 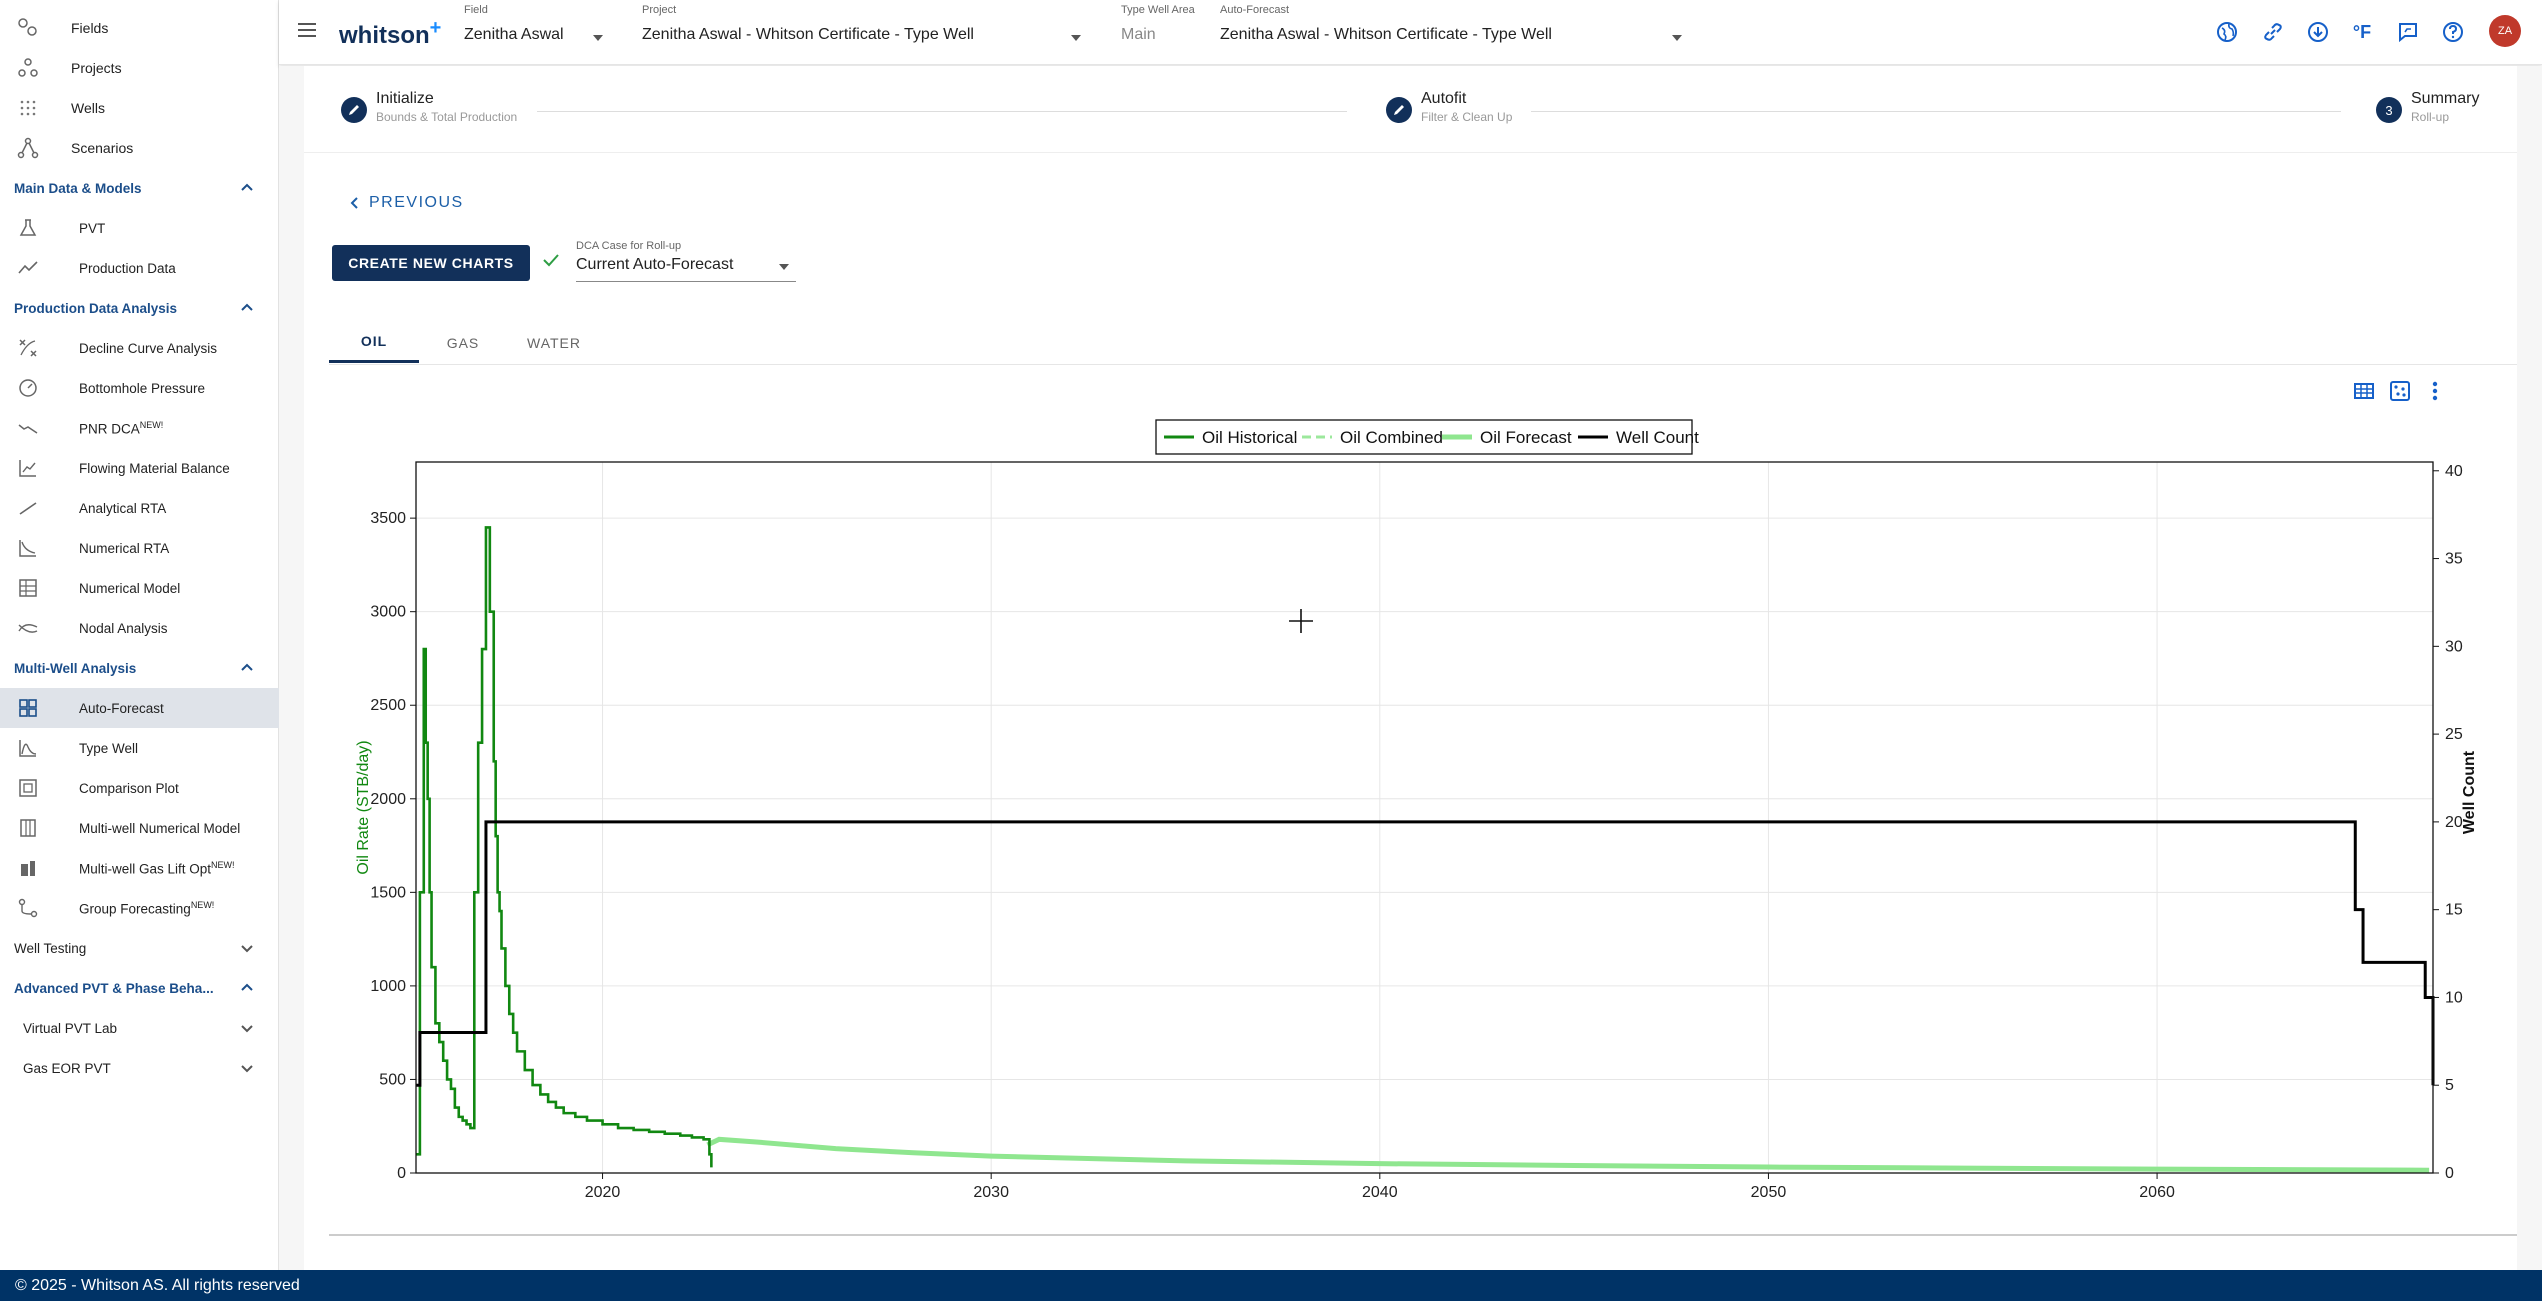 I want to click on step-initialize: Initialize Bounds & Total Production, so click(x=429, y=107).